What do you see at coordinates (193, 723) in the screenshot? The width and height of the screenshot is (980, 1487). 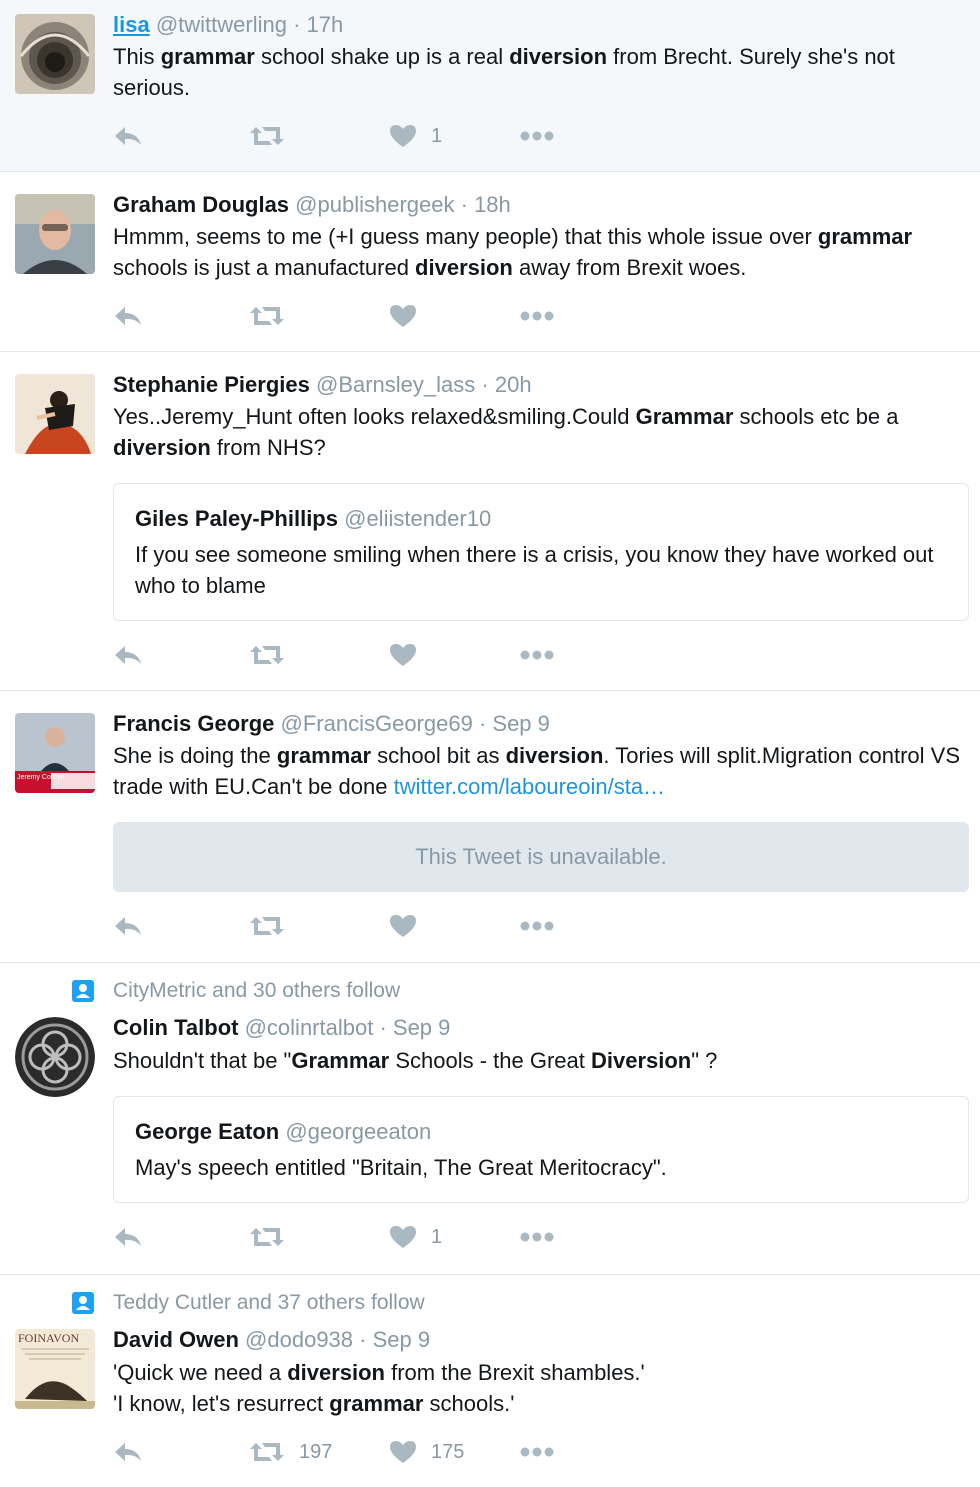 I see `user-name: Francis George` at bounding box center [193, 723].